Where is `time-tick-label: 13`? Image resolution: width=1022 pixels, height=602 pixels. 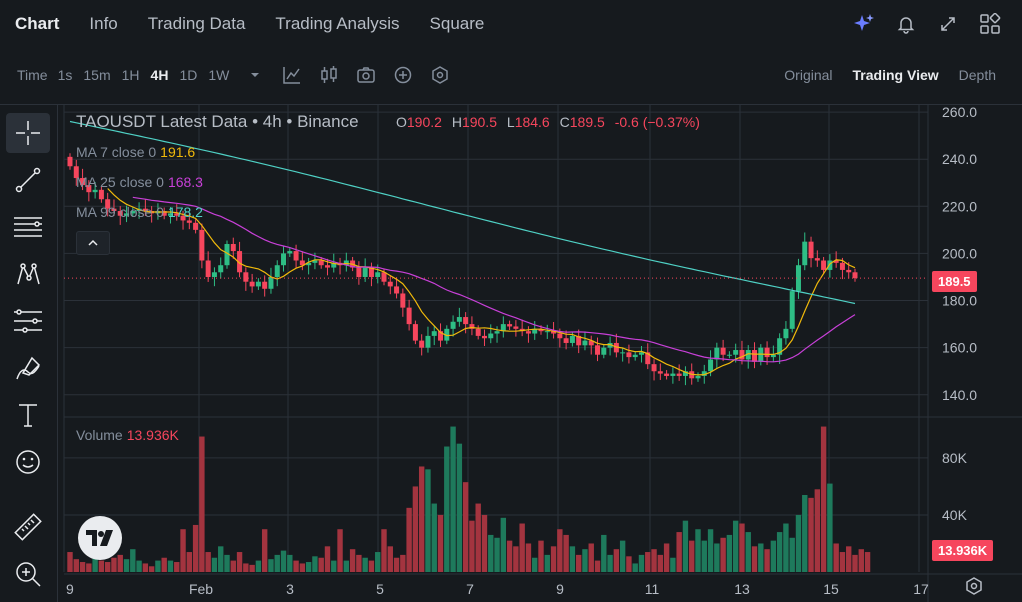
time-tick-label: 13 is located at coordinates (742, 589).